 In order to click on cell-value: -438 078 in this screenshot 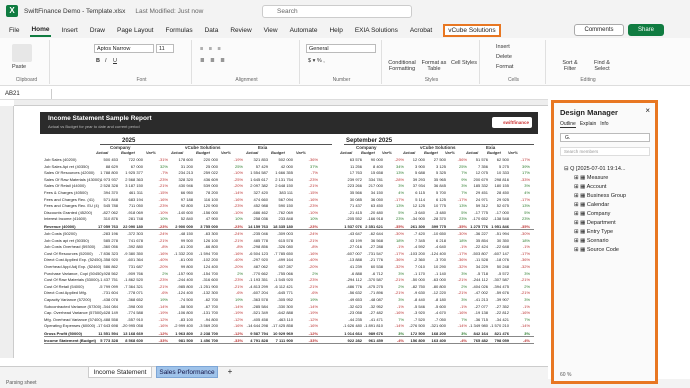, I will do `click(106, 299)`.